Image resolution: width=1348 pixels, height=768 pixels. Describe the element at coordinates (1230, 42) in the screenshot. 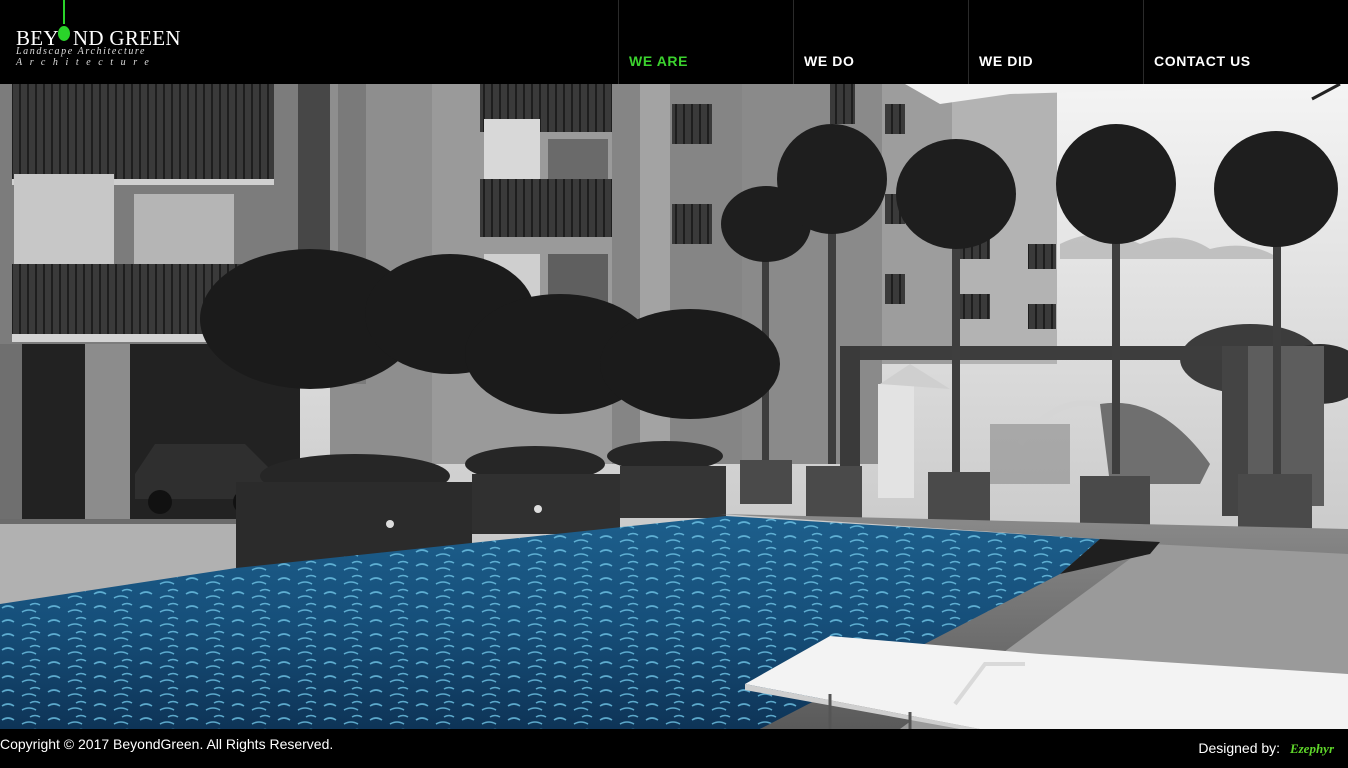

I see `nav-contact-us: CONTACT US` at that location.